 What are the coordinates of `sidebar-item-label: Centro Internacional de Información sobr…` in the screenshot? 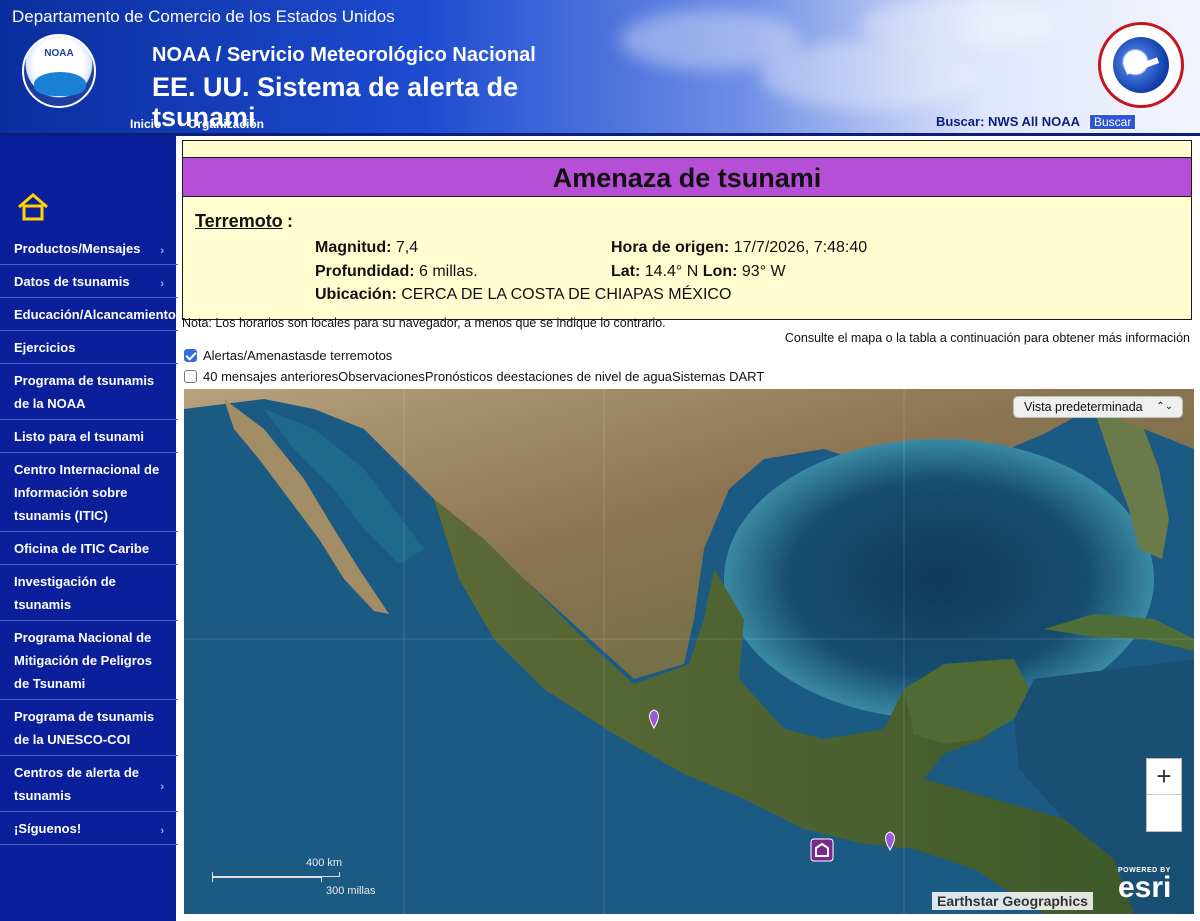 It's located at (87, 492).